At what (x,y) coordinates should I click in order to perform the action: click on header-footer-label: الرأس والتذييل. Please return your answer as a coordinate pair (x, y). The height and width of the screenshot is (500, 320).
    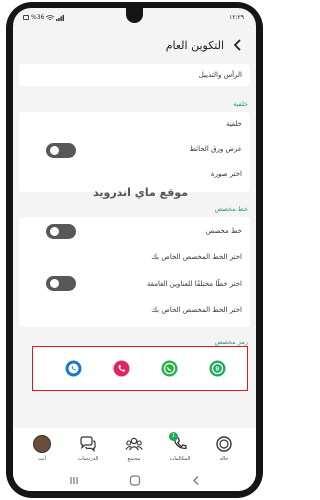
    Looking at the image, I should click on (220, 75).